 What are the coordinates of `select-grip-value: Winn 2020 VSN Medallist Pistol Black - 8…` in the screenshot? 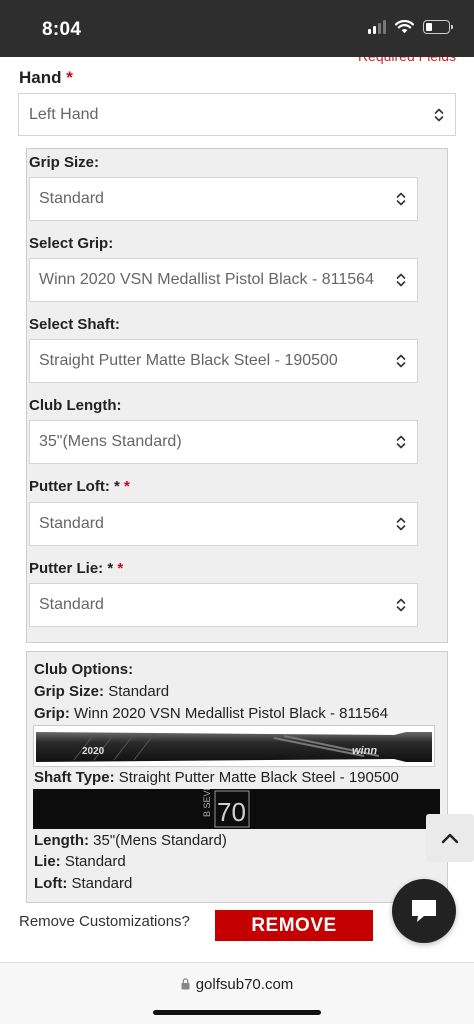 It's located at (206, 279).